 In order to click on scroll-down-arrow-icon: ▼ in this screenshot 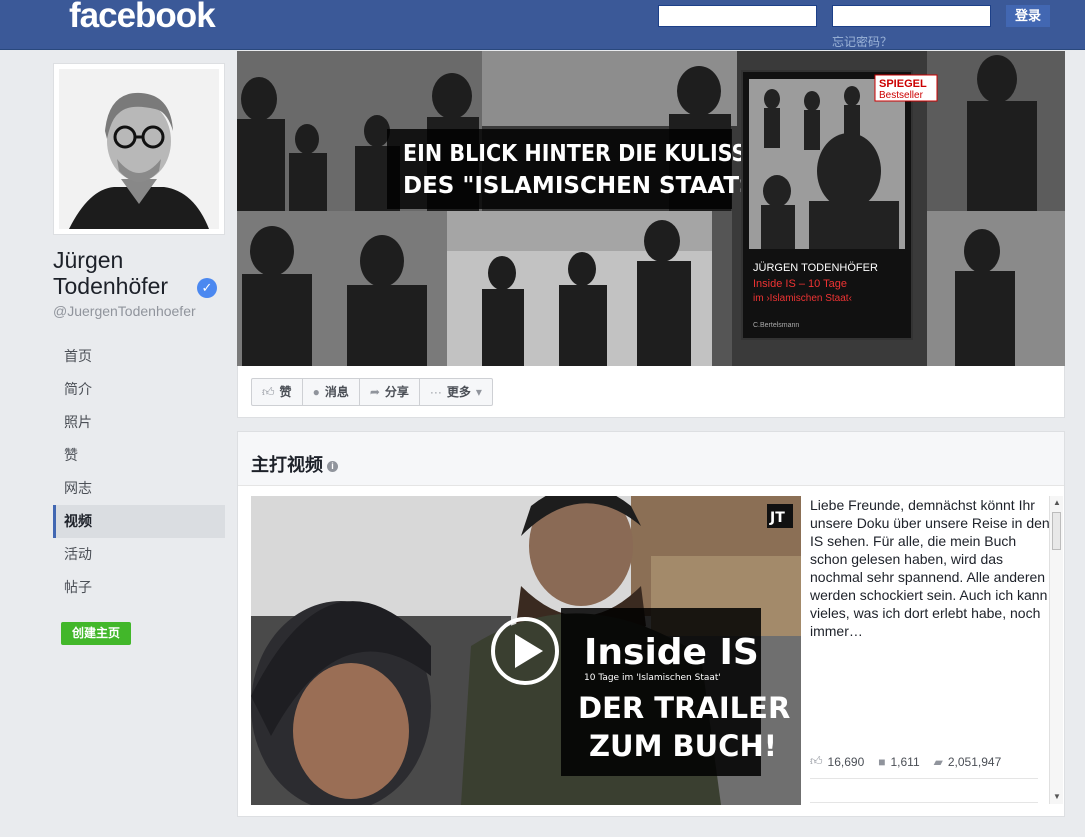, I will do `click(1057, 797)`.